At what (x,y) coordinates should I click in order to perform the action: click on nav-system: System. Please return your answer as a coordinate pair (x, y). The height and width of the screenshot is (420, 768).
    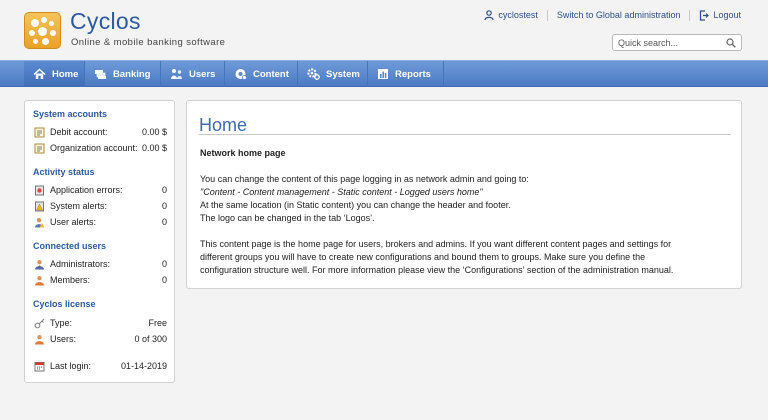
    Looking at the image, I should click on (333, 74).